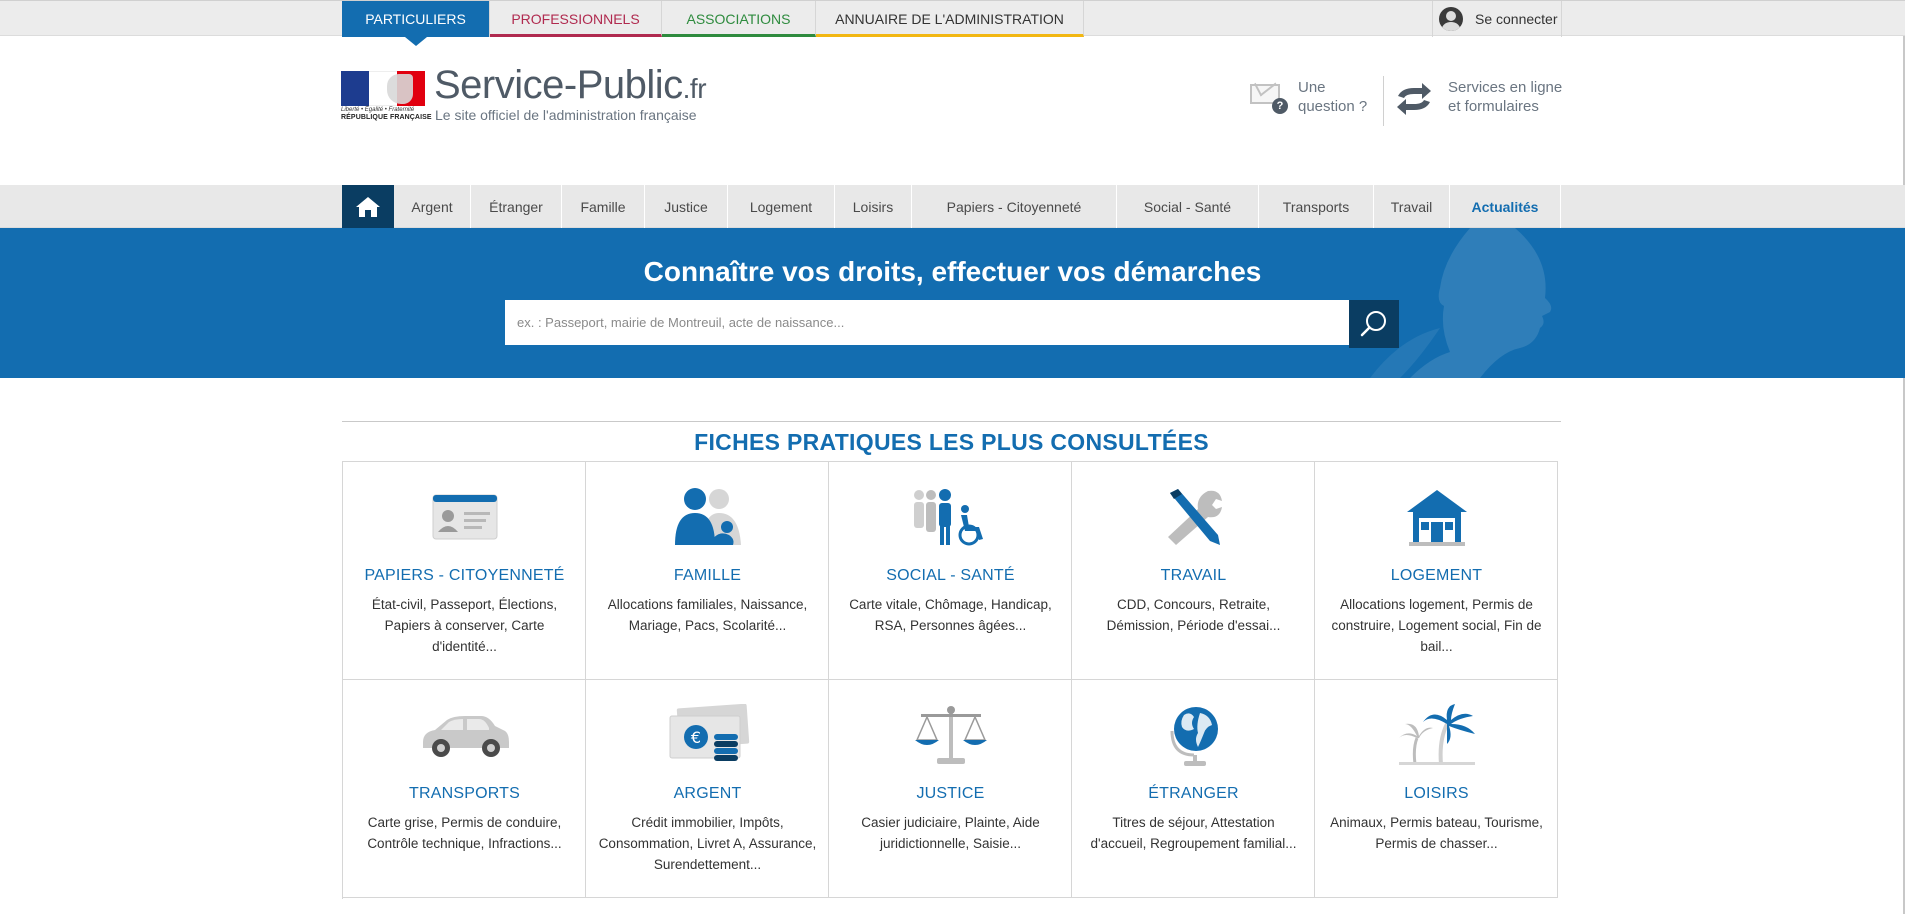  I want to click on search-input, so click(927, 322).